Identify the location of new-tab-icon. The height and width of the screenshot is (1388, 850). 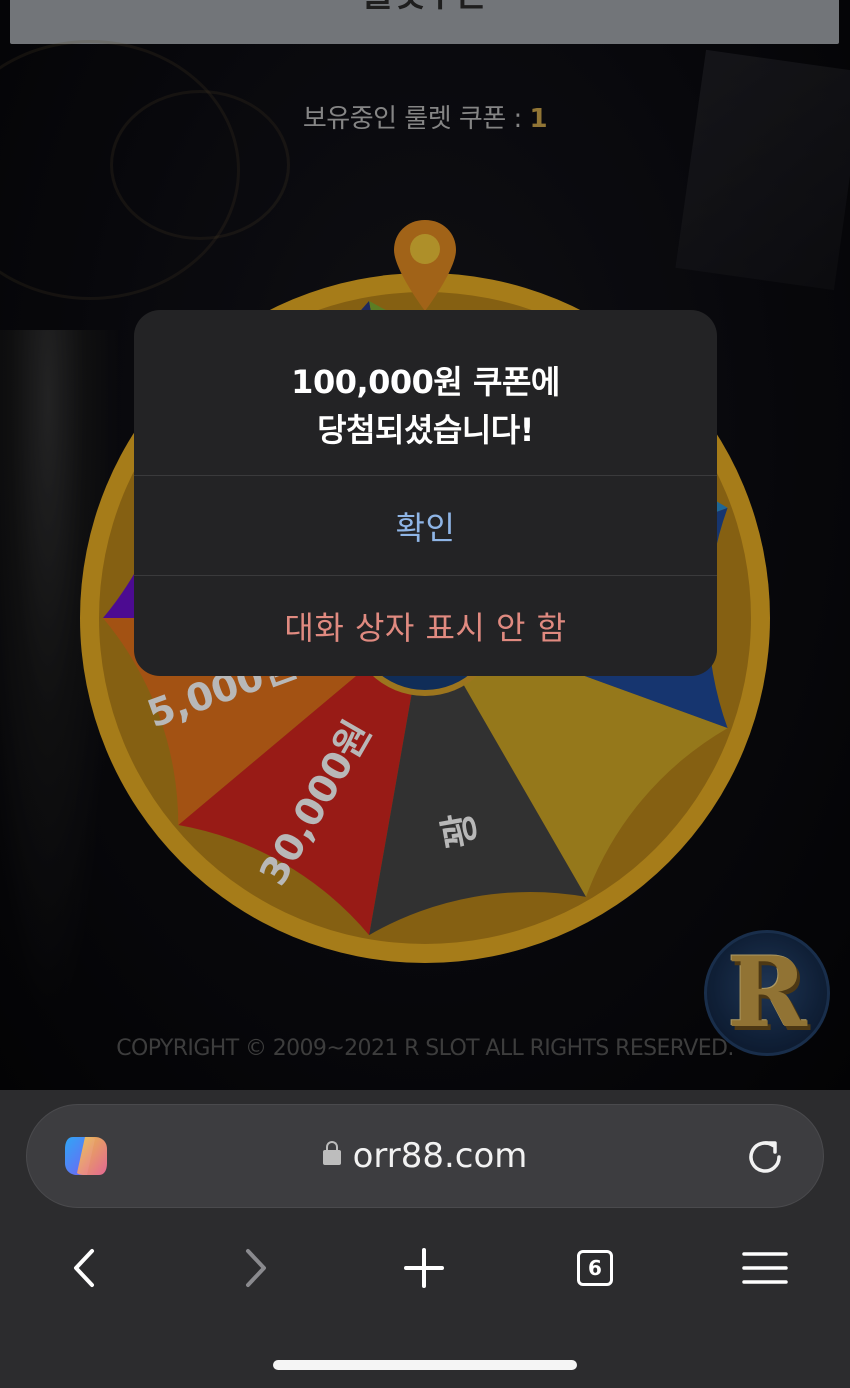
(424, 1268).